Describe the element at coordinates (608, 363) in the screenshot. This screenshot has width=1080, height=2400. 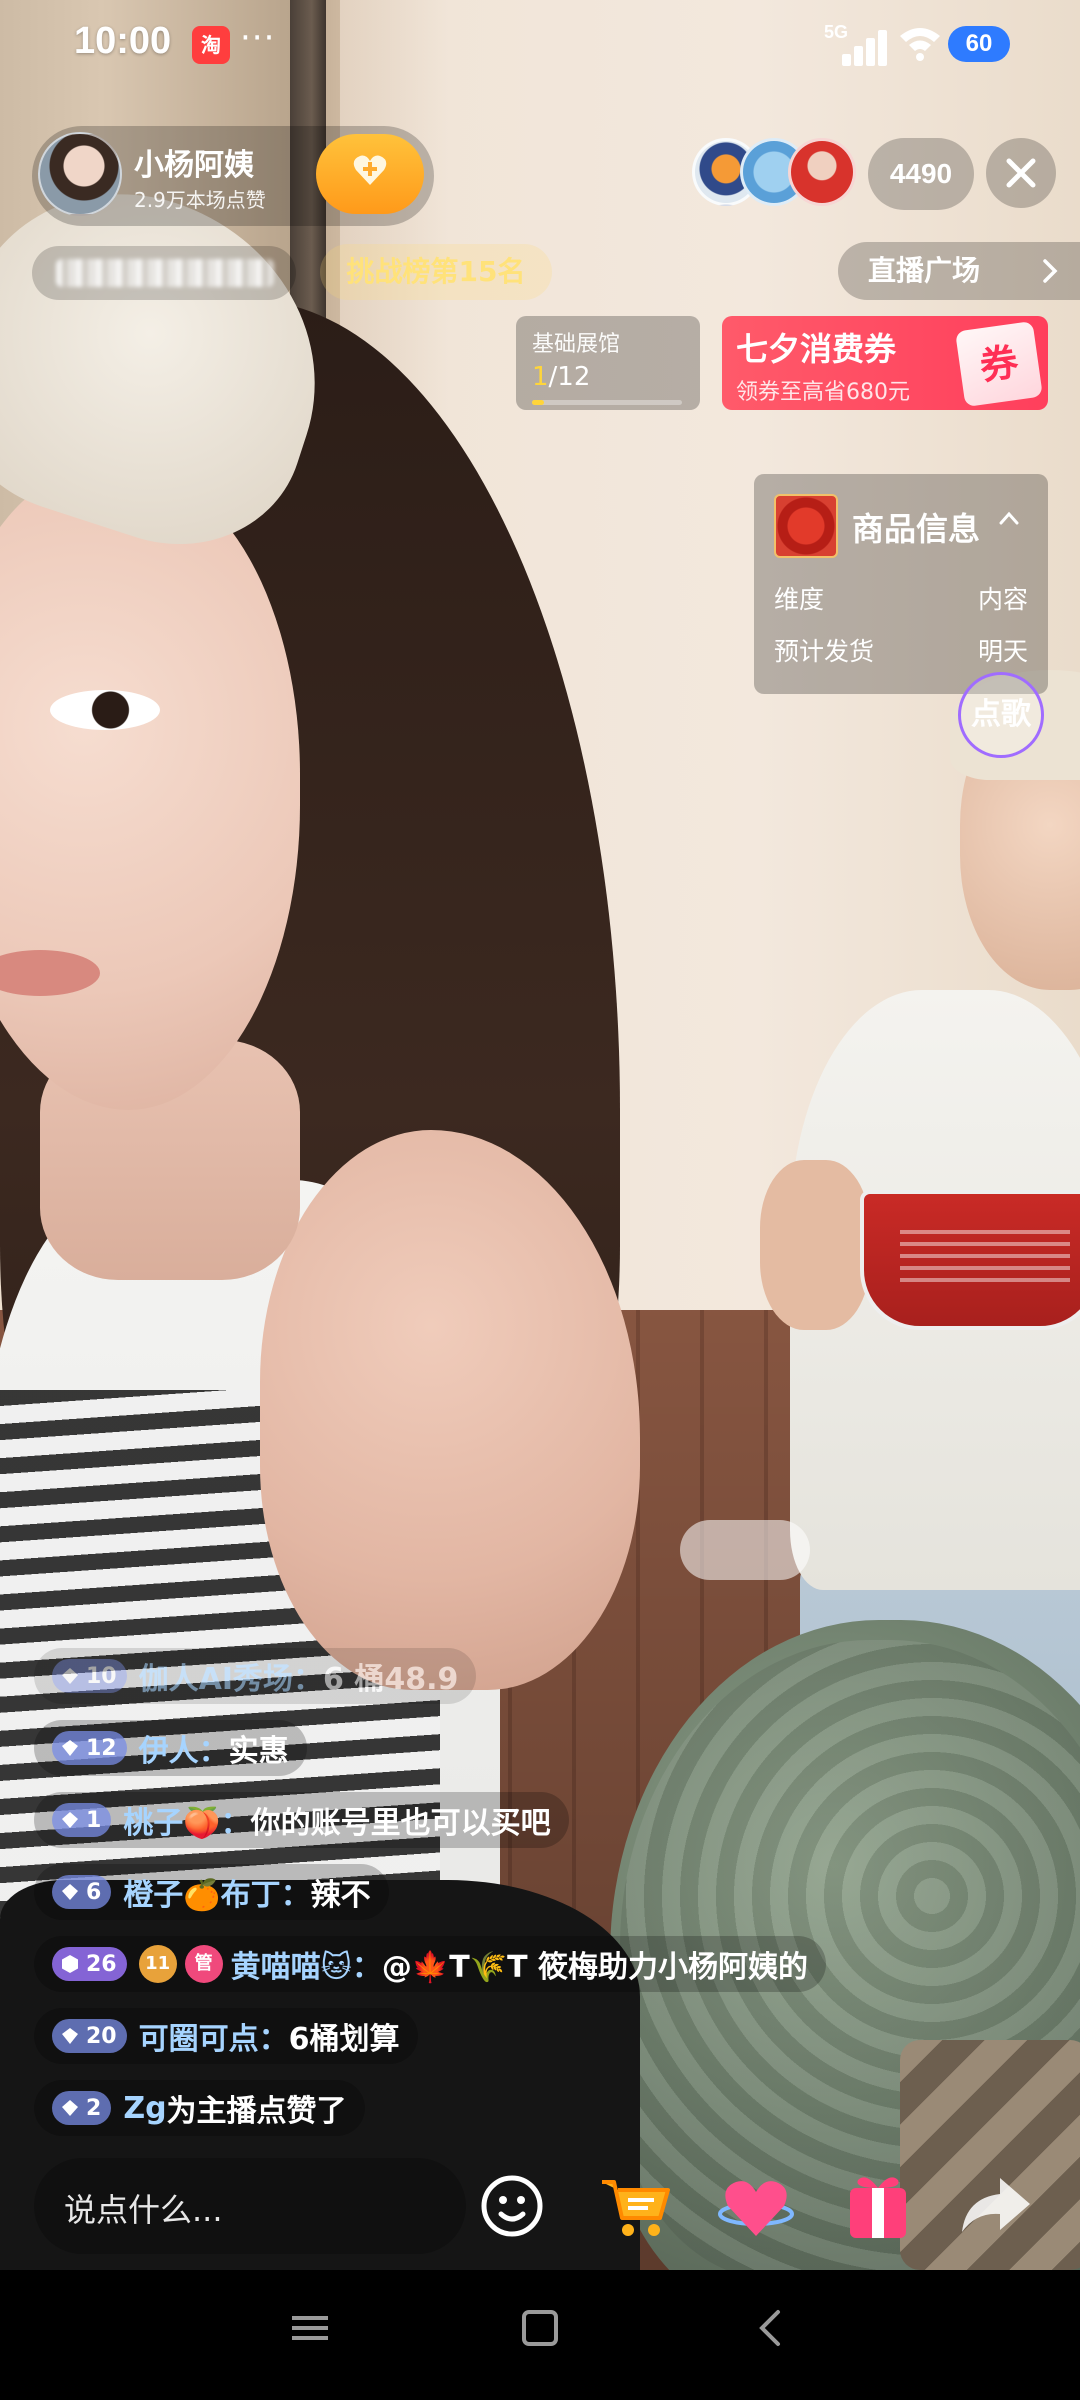
I see `pavilion-mission-card: 基础展馆 1/12` at that location.